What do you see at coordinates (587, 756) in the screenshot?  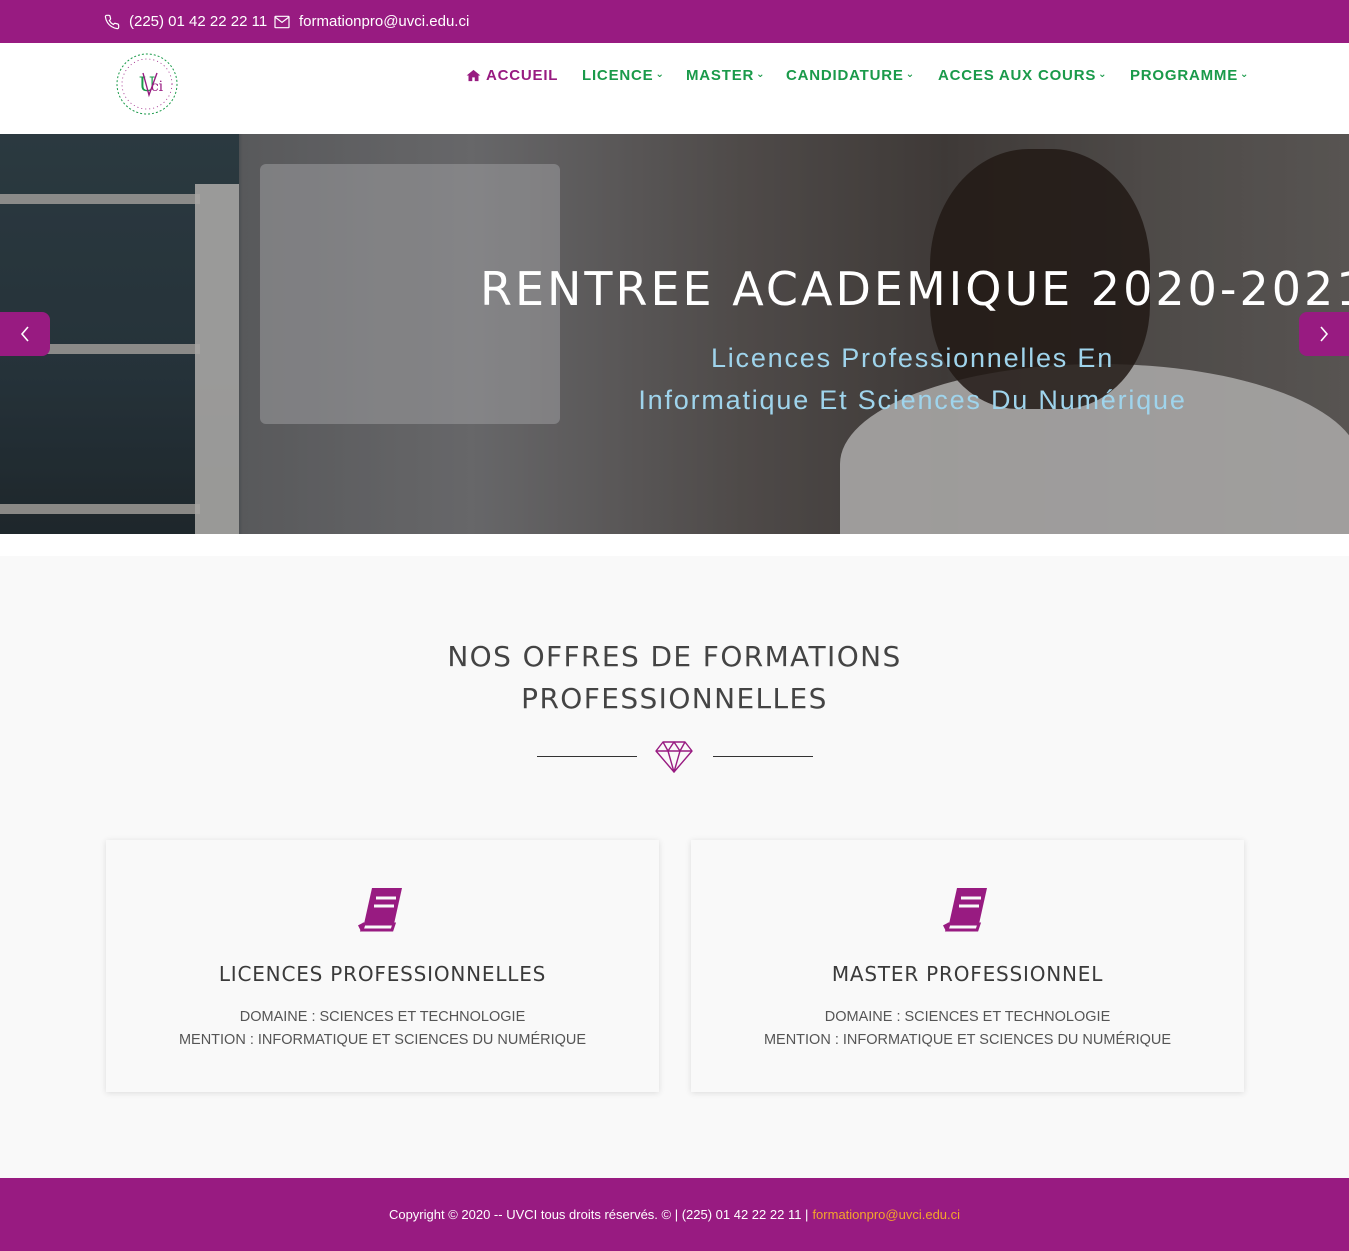 I see `divider-line-left` at bounding box center [587, 756].